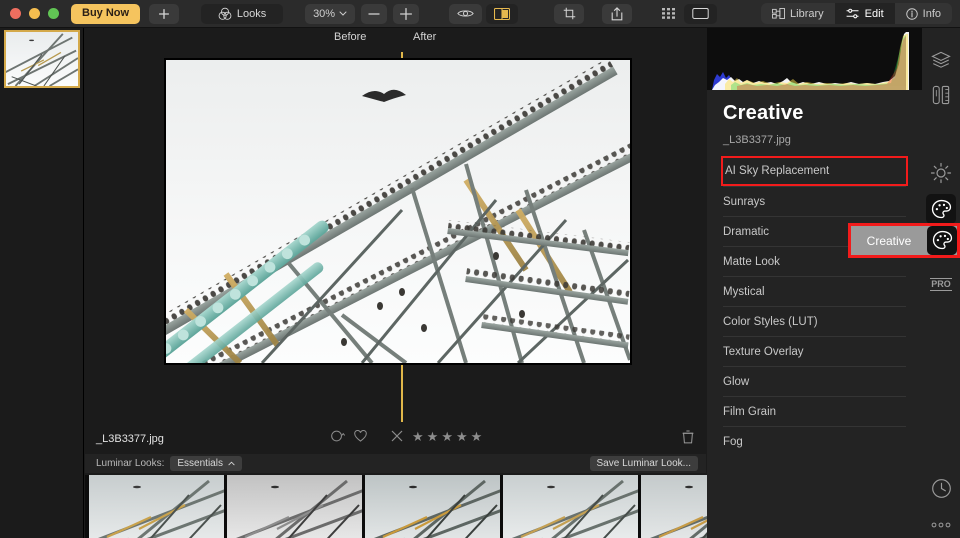 The height and width of the screenshot is (538, 960). I want to click on filter-film-grain: Film Grain, so click(814, 411).